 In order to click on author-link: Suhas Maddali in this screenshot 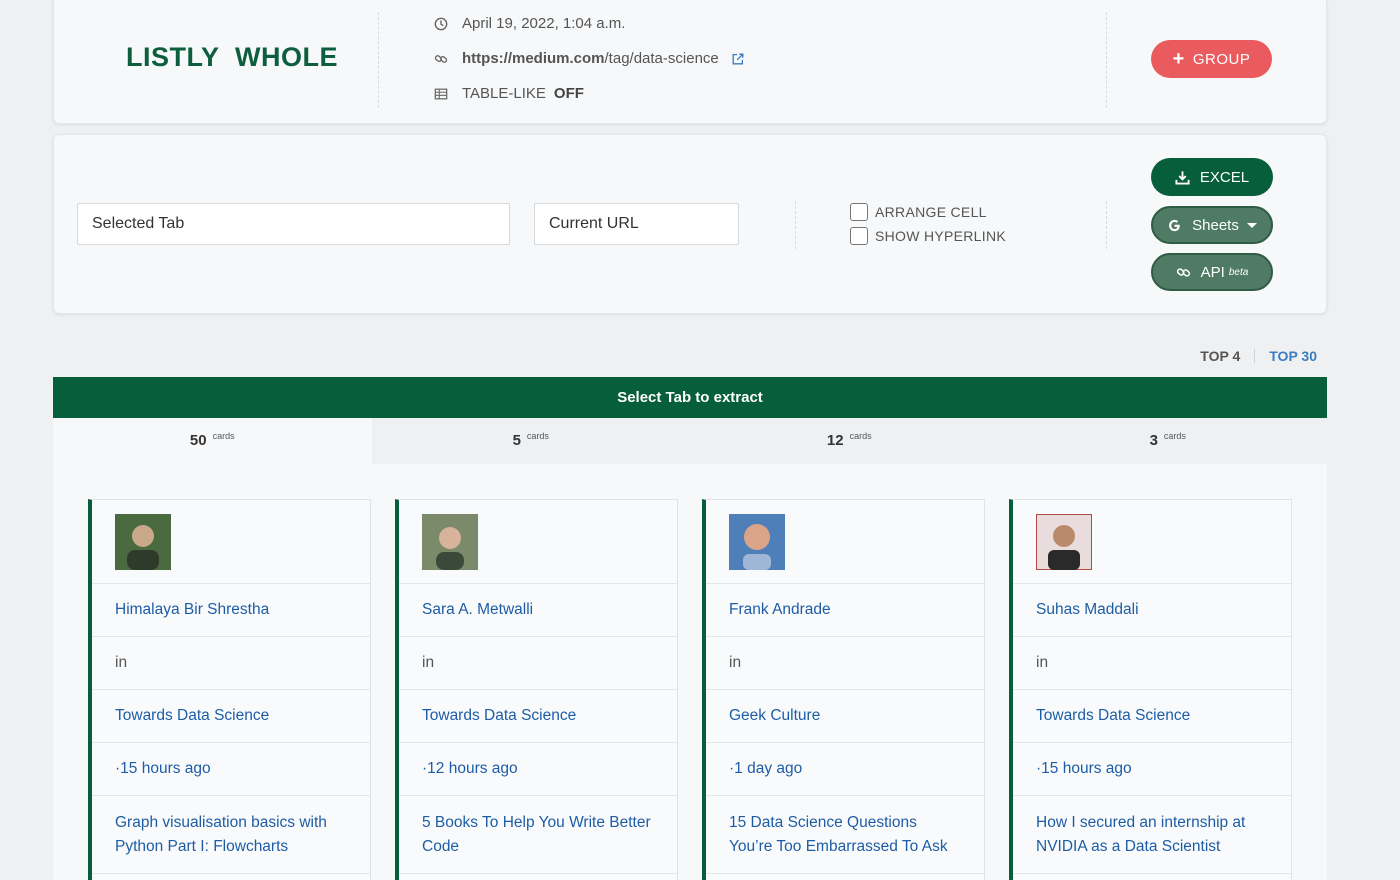, I will do `click(1152, 610)`.